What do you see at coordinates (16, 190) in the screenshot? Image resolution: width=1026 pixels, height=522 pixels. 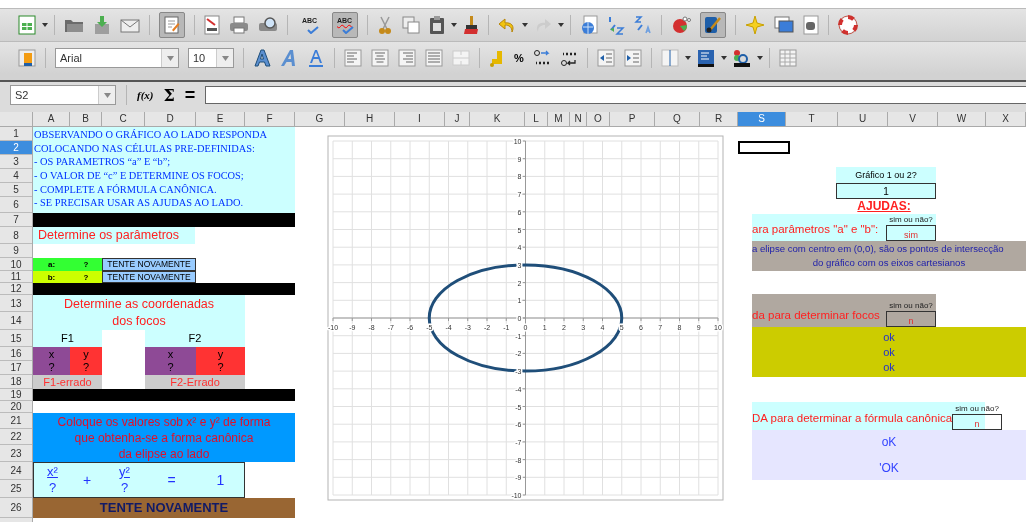 I see `row-header: 5` at bounding box center [16, 190].